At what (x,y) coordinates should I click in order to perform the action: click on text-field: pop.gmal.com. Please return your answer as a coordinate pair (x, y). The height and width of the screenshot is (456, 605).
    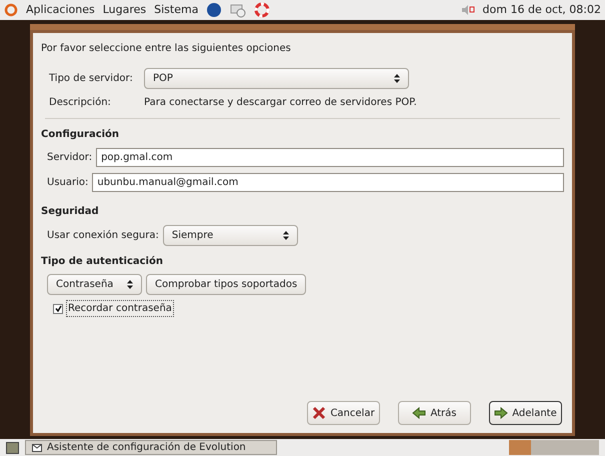
    Looking at the image, I should click on (330, 157).